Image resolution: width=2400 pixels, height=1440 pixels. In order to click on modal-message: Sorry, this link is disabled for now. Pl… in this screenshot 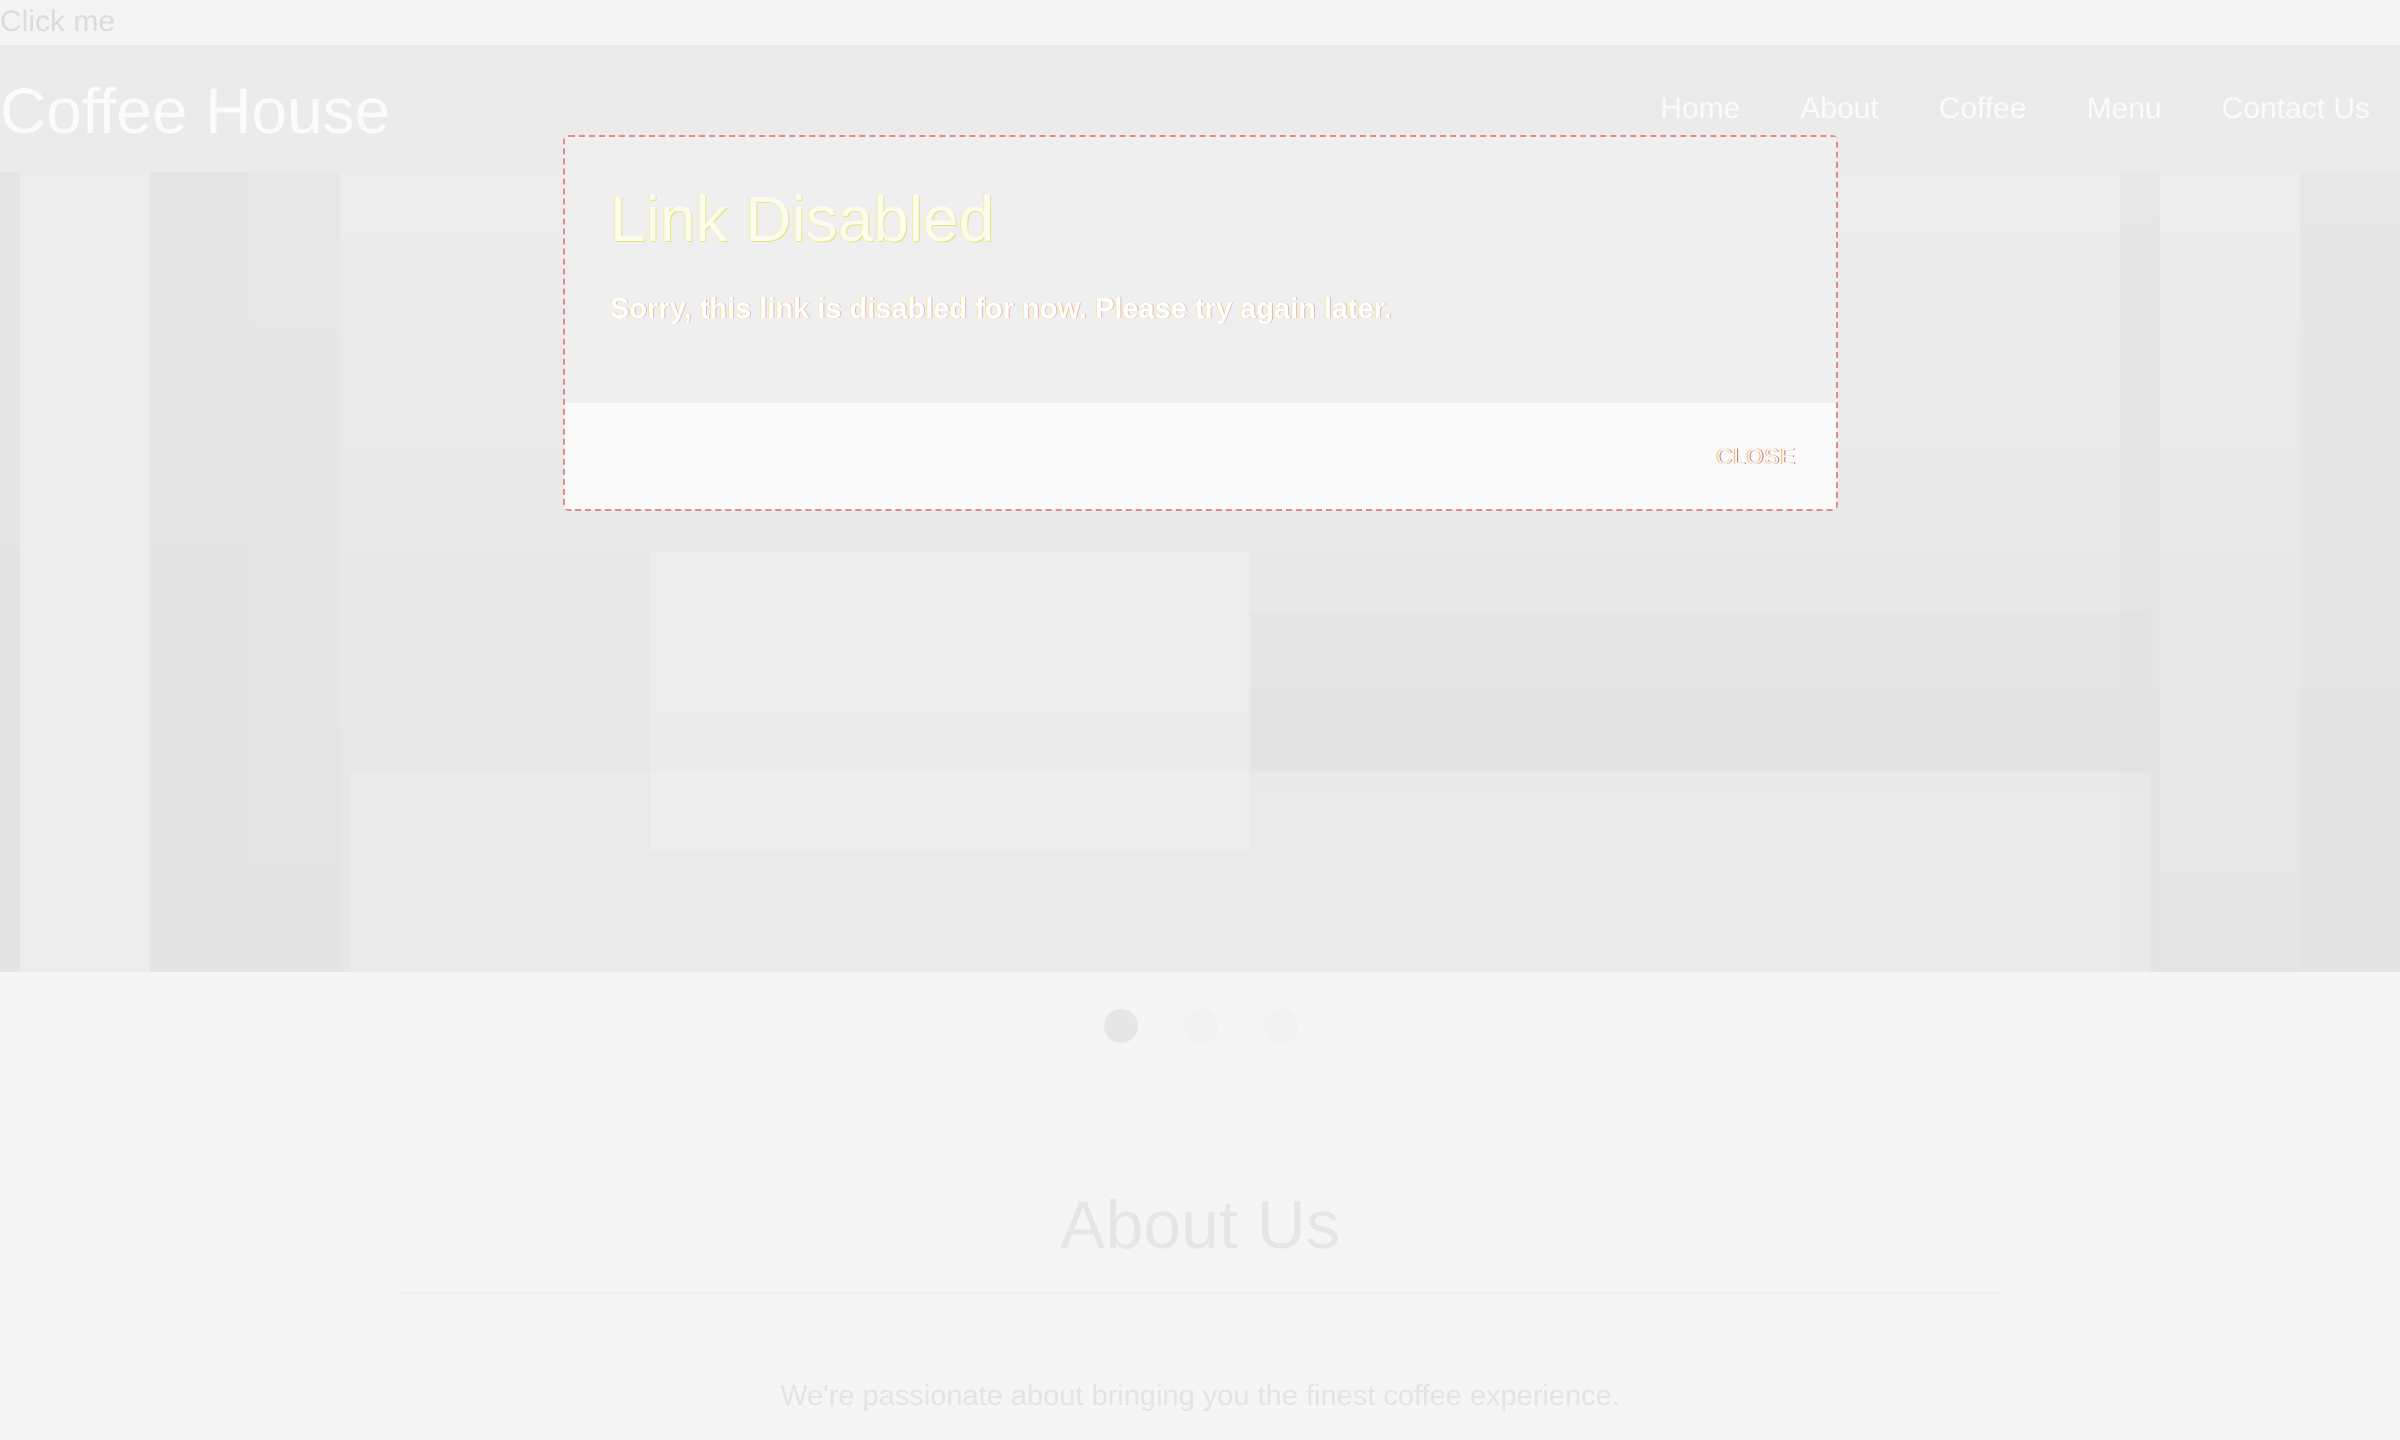, I will do `click(1001, 309)`.